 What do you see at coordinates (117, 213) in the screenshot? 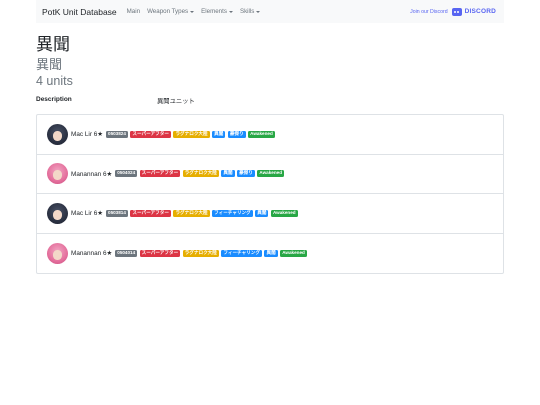
I see `unit-badge: 0503814` at bounding box center [117, 213].